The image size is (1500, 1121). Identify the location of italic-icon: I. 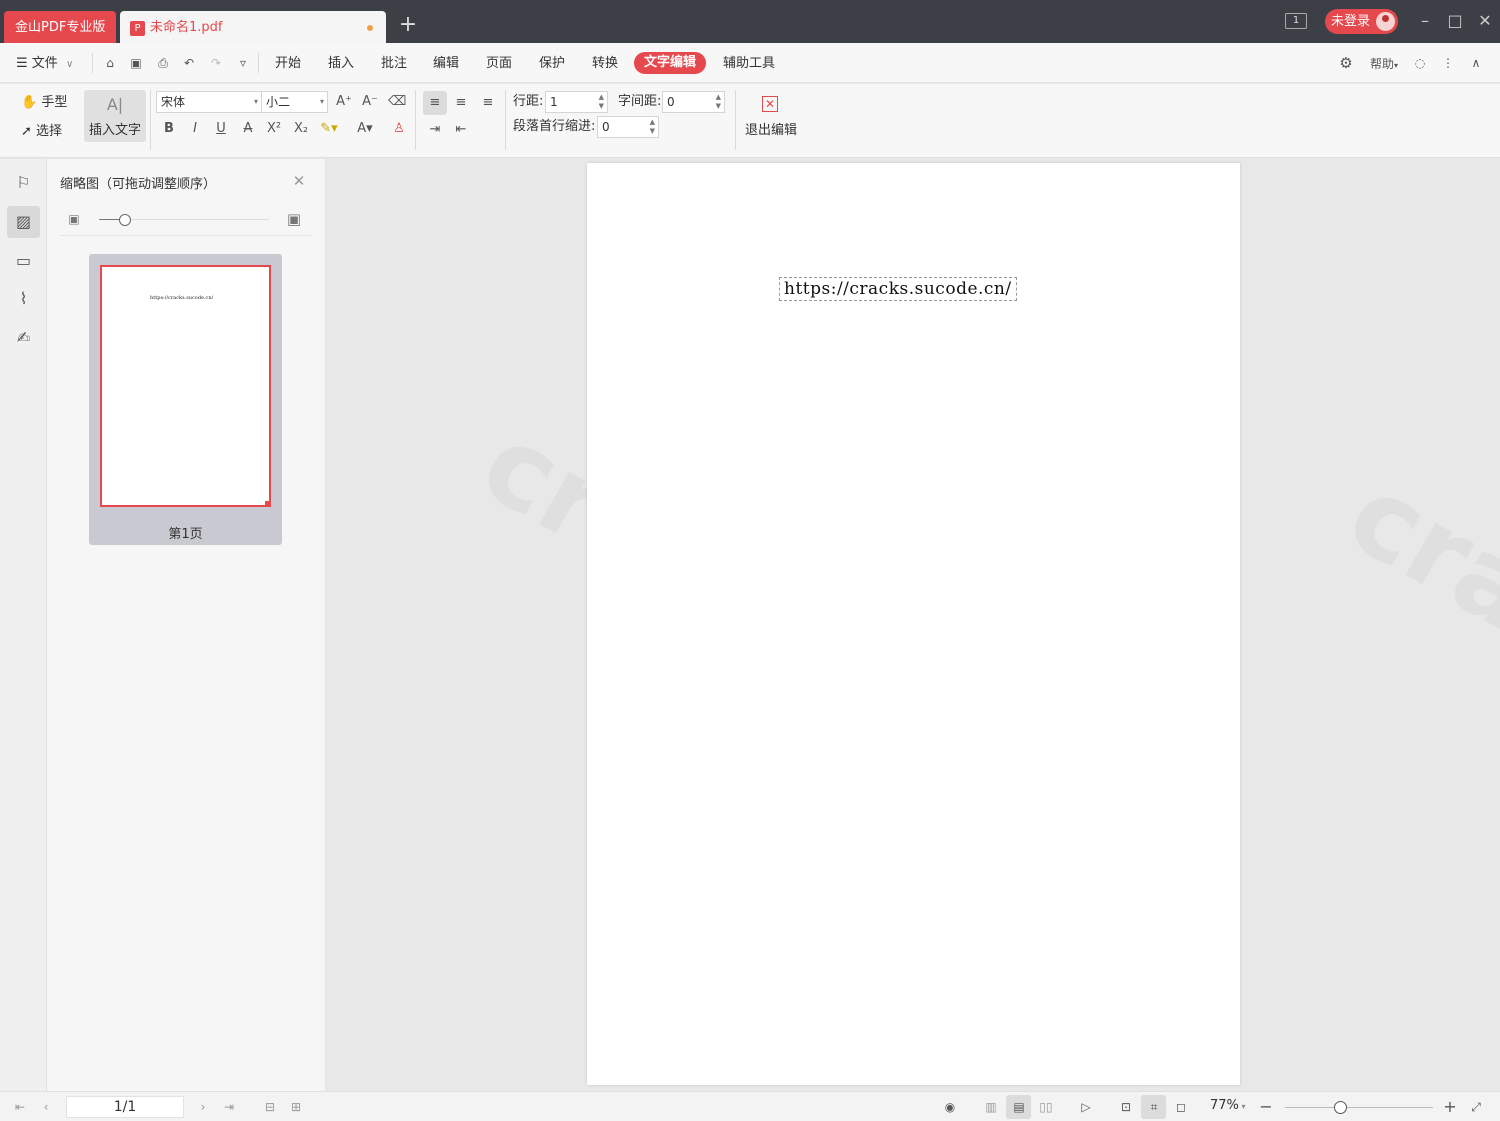
(195, 129).